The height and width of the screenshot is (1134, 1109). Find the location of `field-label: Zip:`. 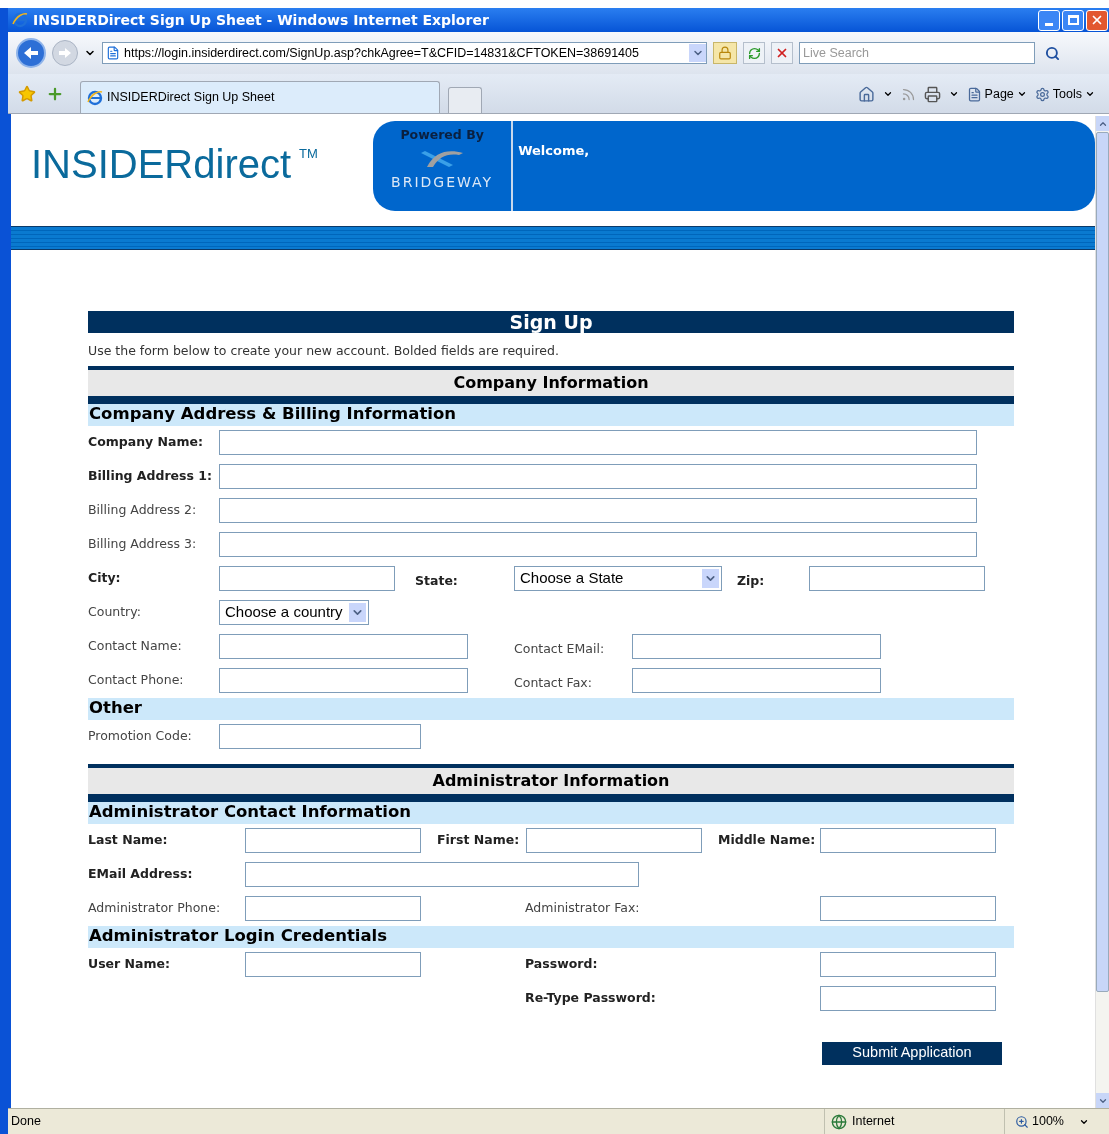

field-label: Zip: is located at coordinates (751, 580).